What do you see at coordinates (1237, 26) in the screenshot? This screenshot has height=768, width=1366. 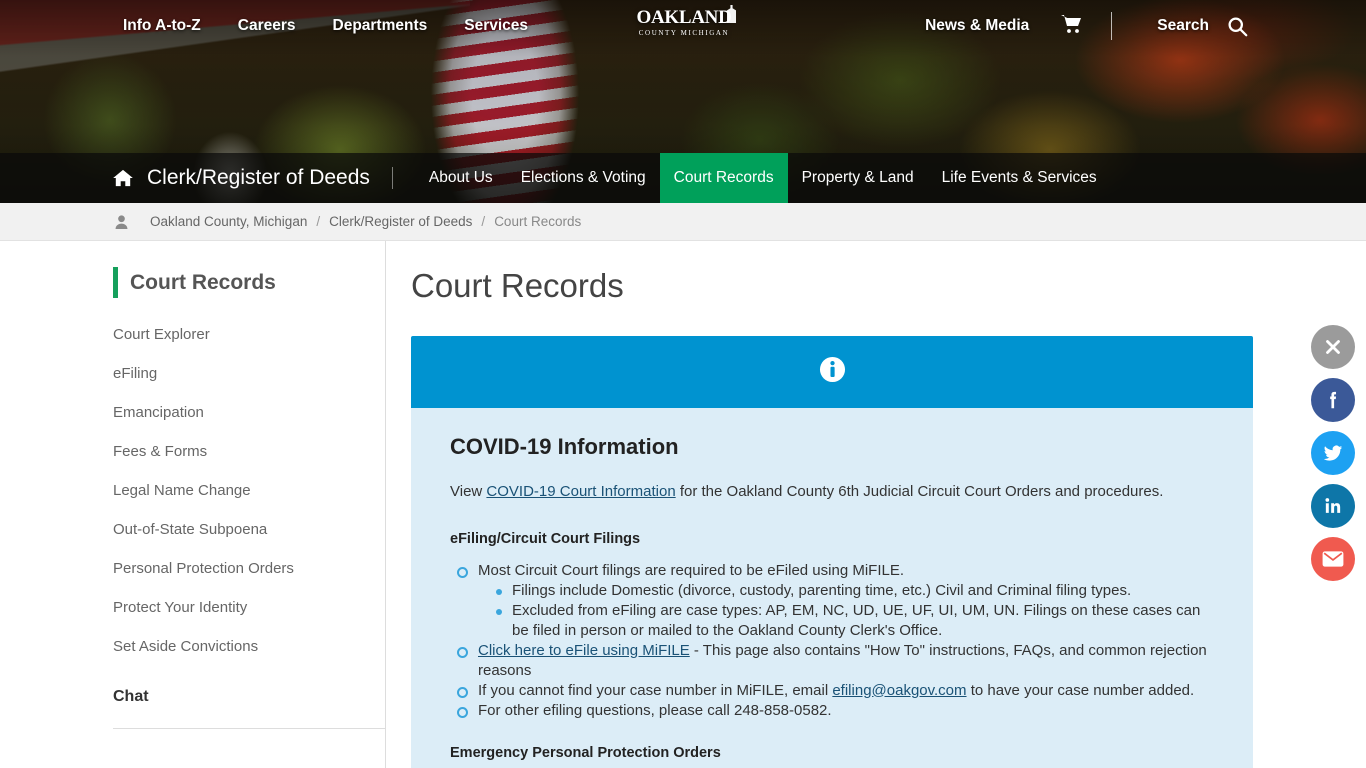 I see `search-icon` at bounding box center [1237, 26].